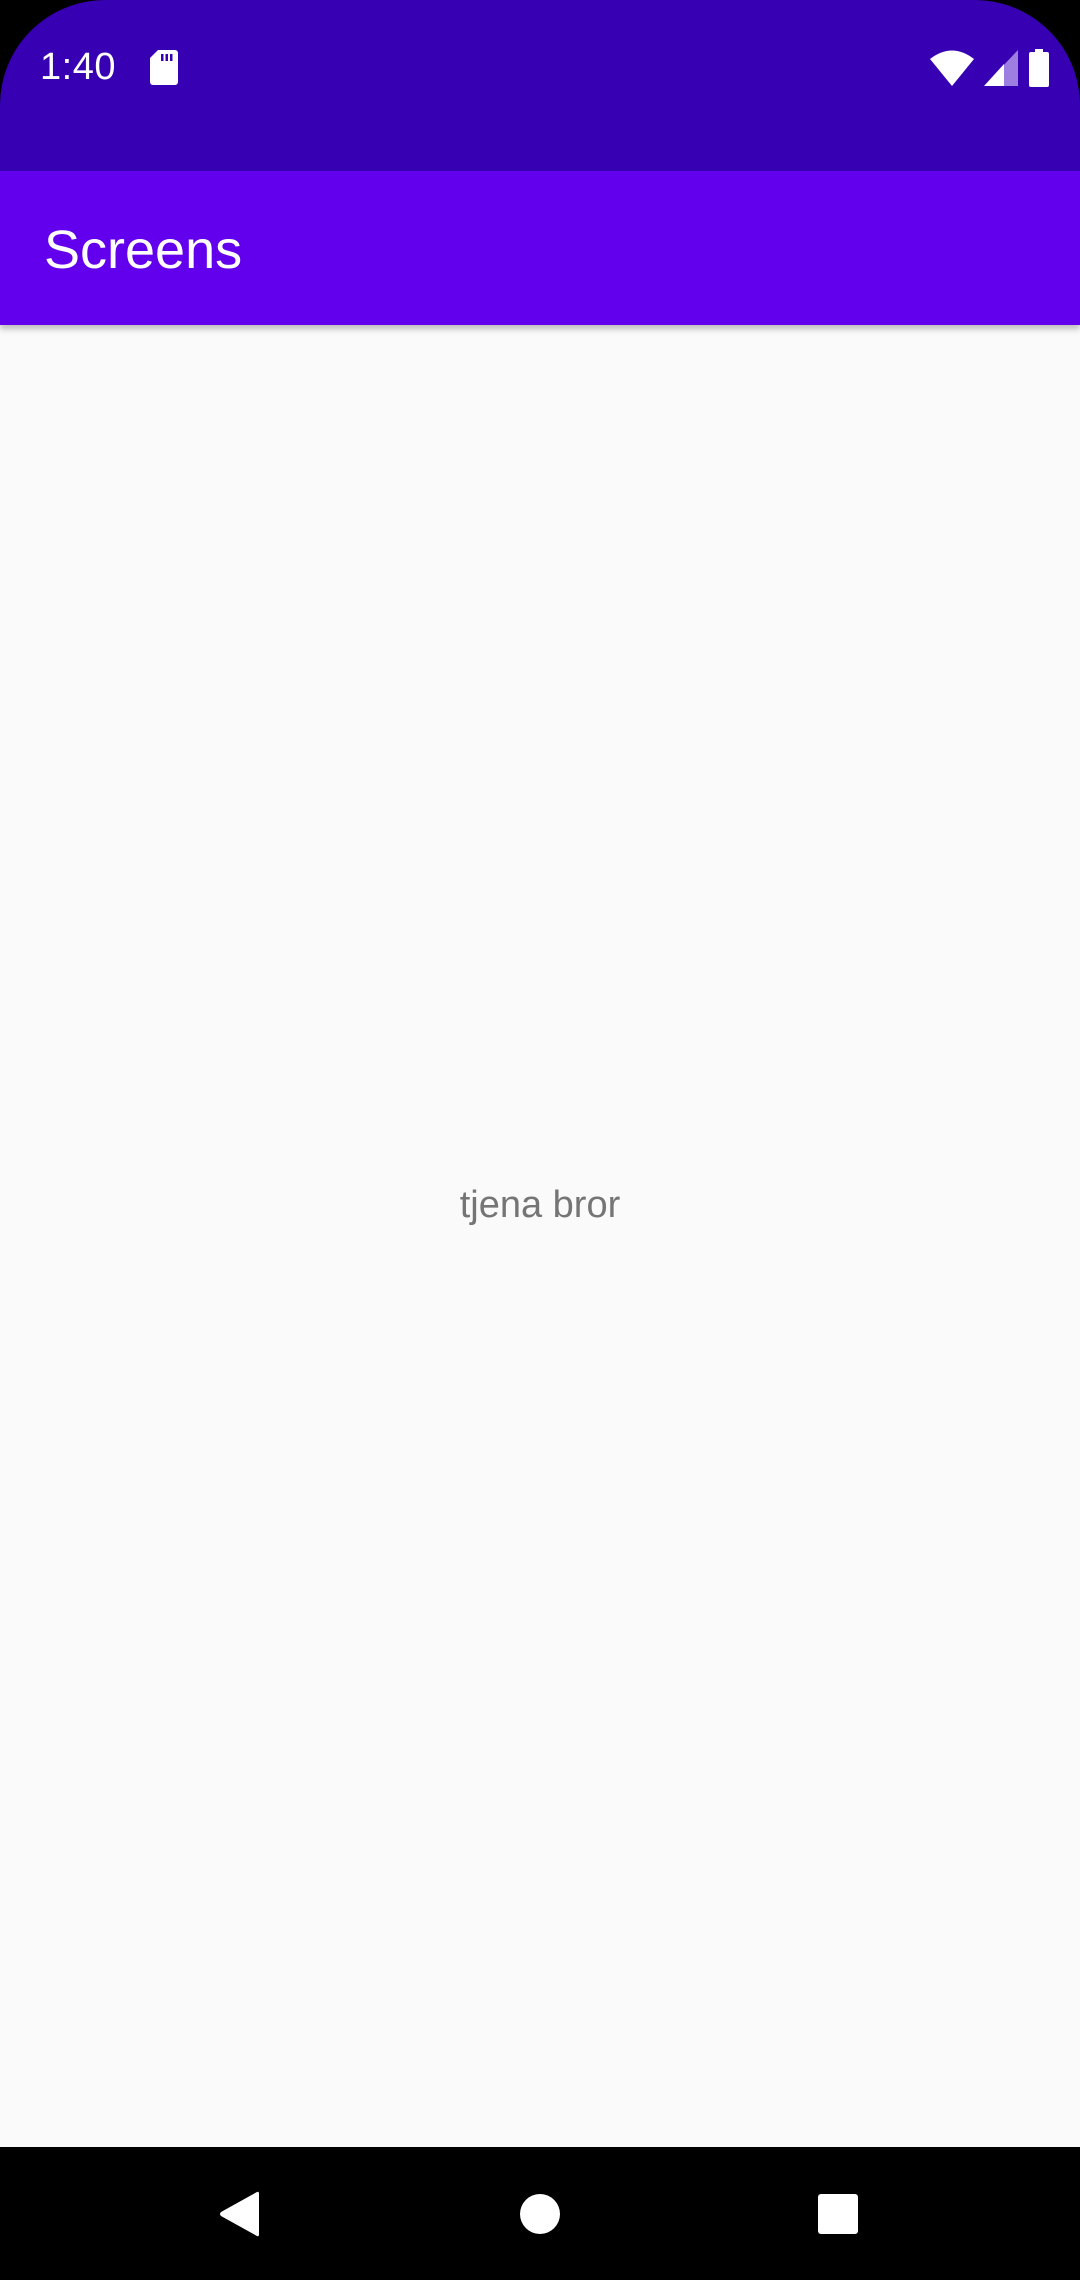 This screenshot has height=2280, width=1080. Describe the element at coordinates (143, 250) in the screenshot. I see `app-title: Screens` at that location.